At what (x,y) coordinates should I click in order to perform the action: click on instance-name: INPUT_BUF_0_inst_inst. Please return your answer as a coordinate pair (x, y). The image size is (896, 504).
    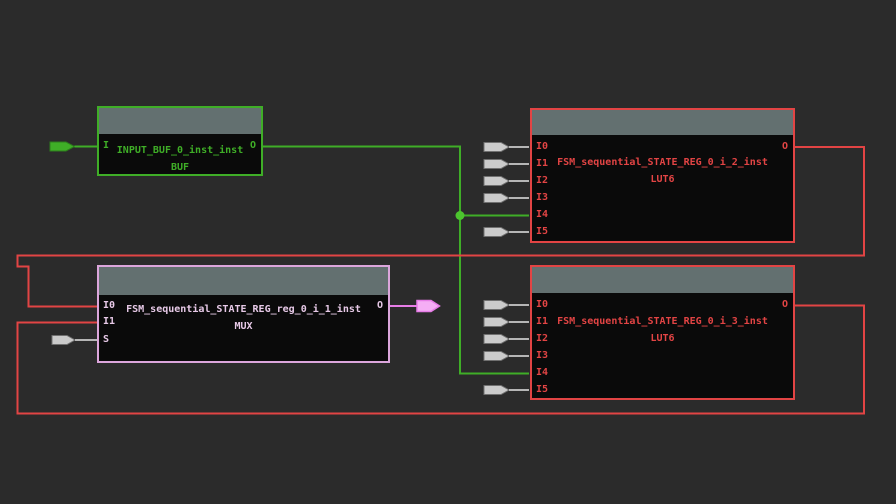
    Looking at the image, I should click on (180, 150).